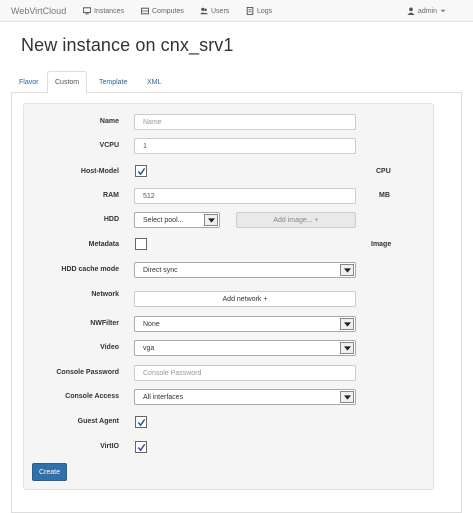 The image size is (473, 513). Describe the element at coordinates (99, 171) in the screenshot. I see `host-model-label: Host-Model` at that location.